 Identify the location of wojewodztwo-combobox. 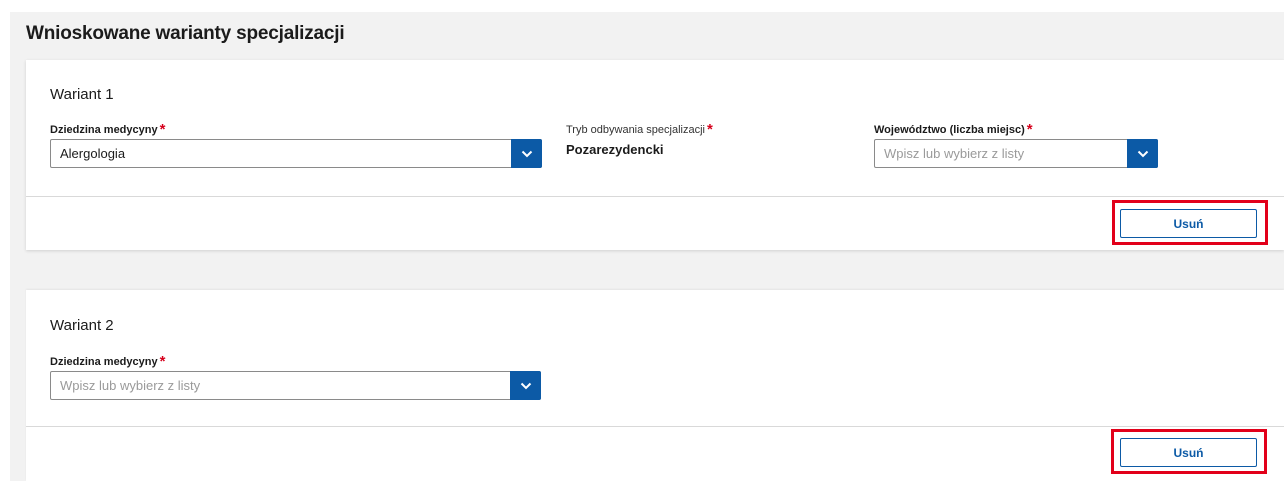
(1016, 153).